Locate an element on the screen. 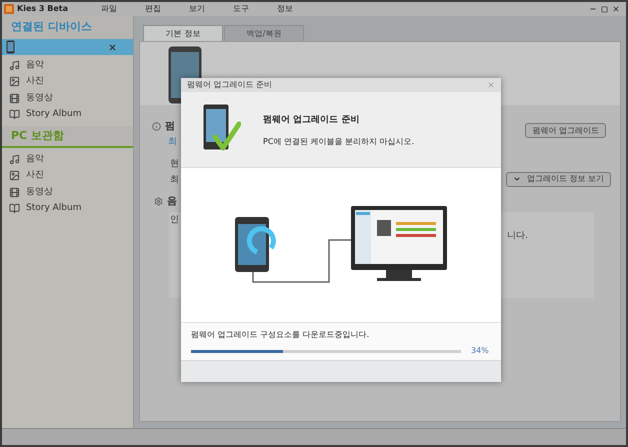 The image size is (628, 447). section-title: PC 보관함 is located at coordinates (67, 137).